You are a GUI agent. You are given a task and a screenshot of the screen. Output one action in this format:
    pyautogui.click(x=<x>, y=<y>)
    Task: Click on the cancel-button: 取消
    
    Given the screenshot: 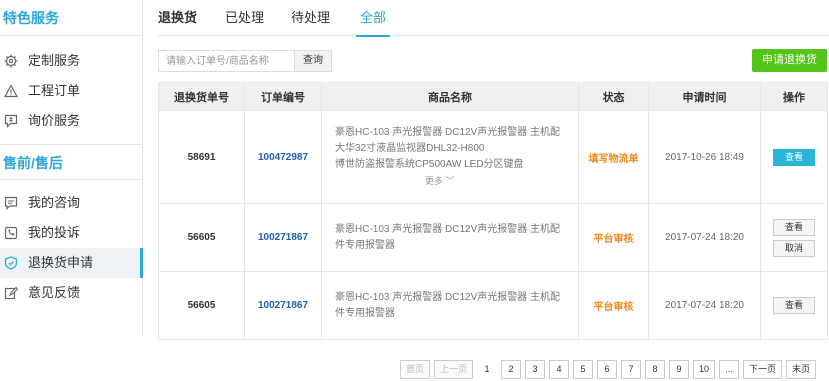 What is the action you would take?
    pyautogui.click(x=794, y=248)
    